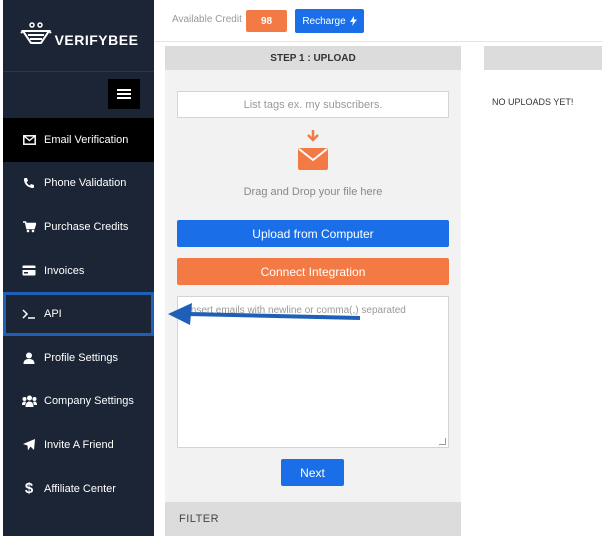 The height and width of the screenshot is (536, 602). I want to click on terminal-icon, so click(29, 314).